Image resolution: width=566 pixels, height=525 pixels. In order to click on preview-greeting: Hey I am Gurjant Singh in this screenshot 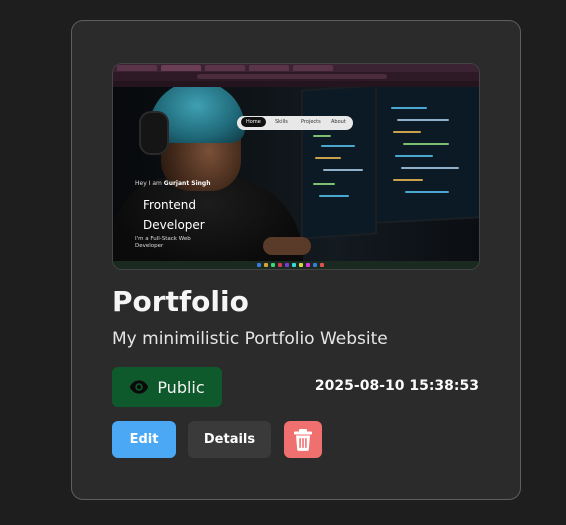, I will do `click(173, 183)`.